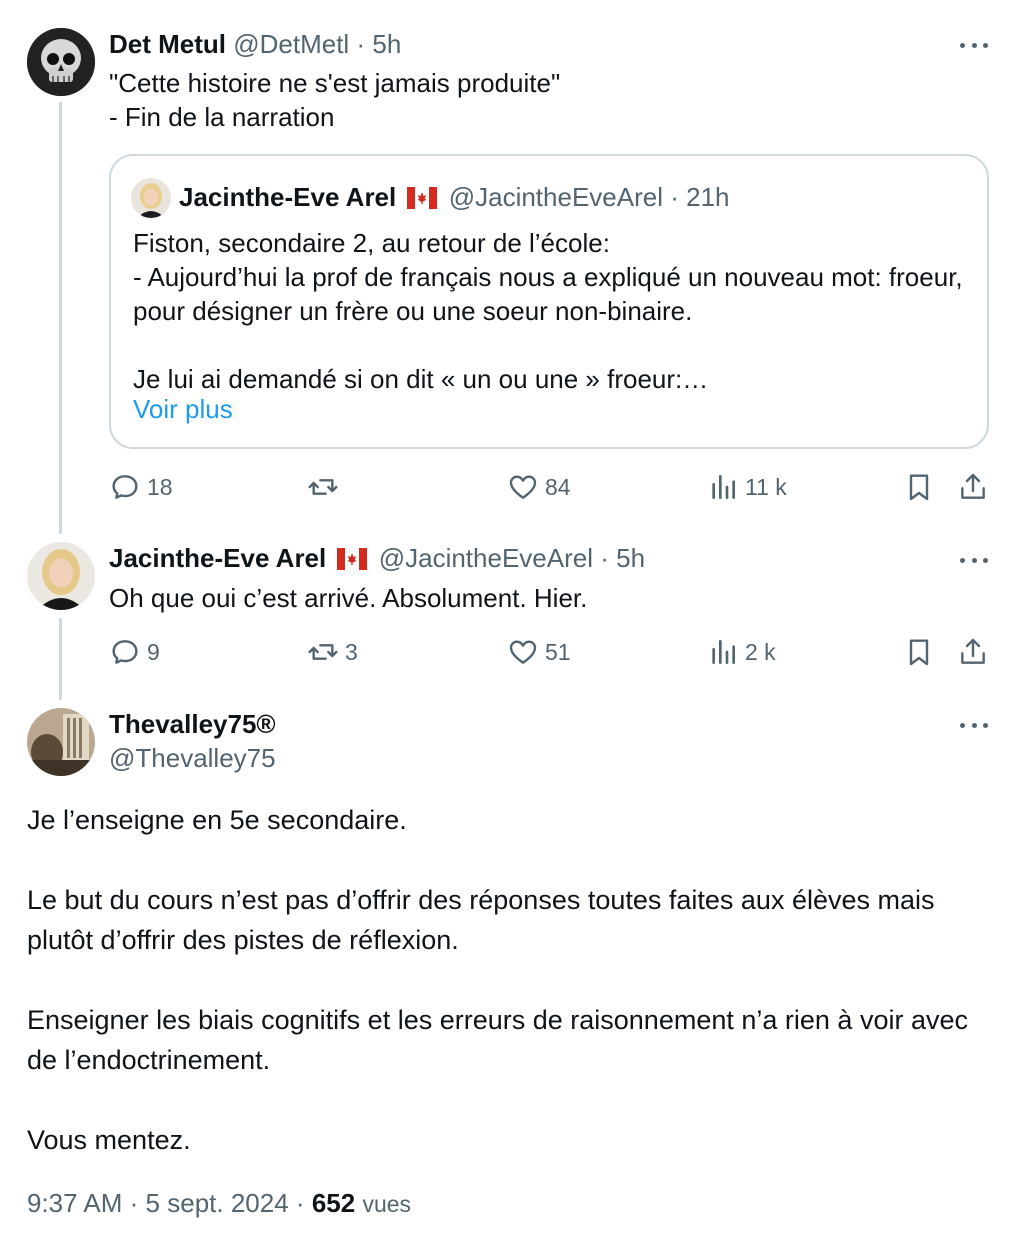 The width and height of the screenshot is (1022, 1248). Describe the element at coordinates (291, 44) in the screenshot. I see `author-handle: @DetMetl` at that location.